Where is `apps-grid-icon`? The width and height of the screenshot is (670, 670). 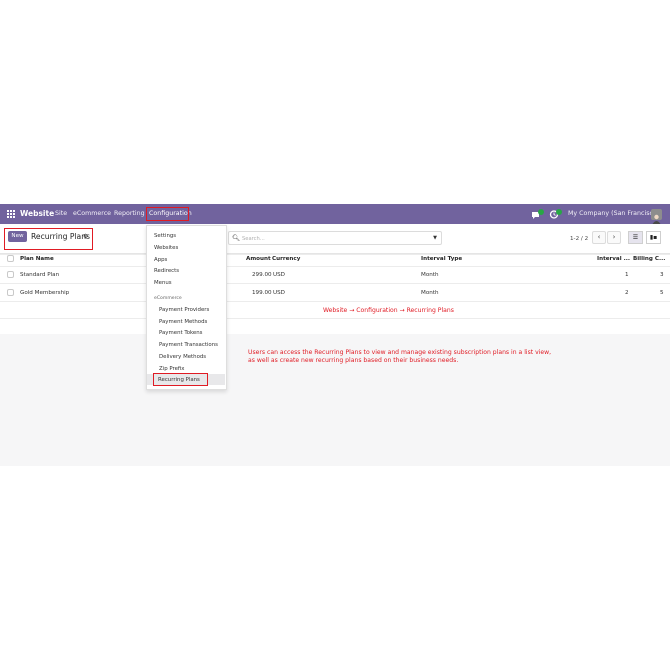
apps-grid-icon is located at coordinates (11, 214).